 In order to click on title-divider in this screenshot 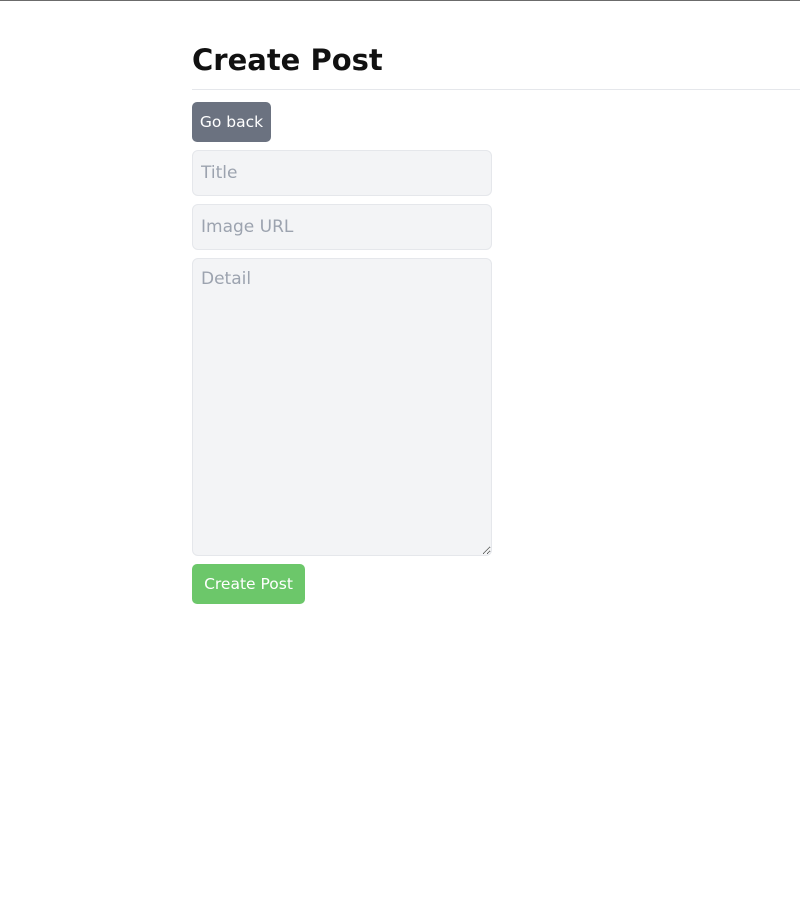, I will do `click(496, 89)`.